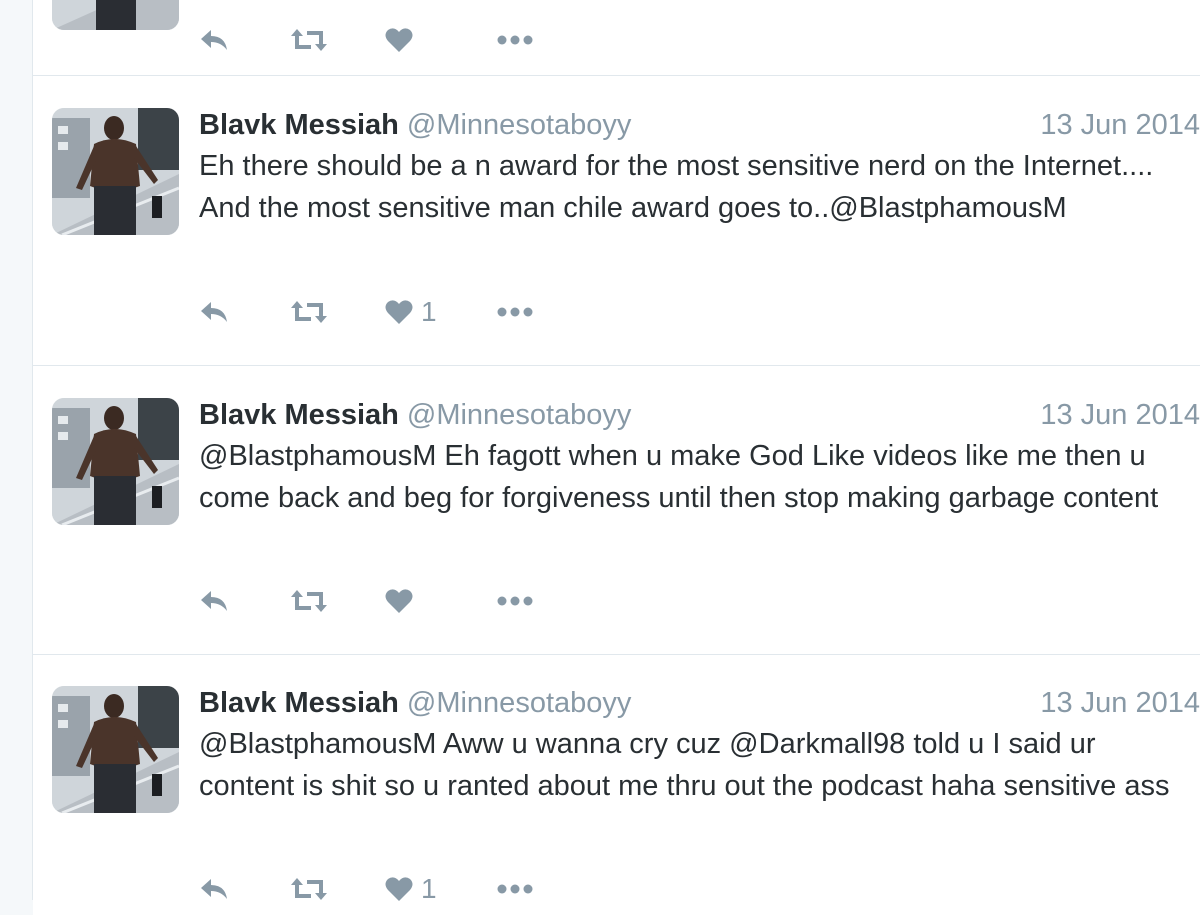 This screenshot has width=1200, height=915. What do you see at coordinates (16, 450) in the screenshot?
I see `left-gutter` at bounding box center [16, 450].